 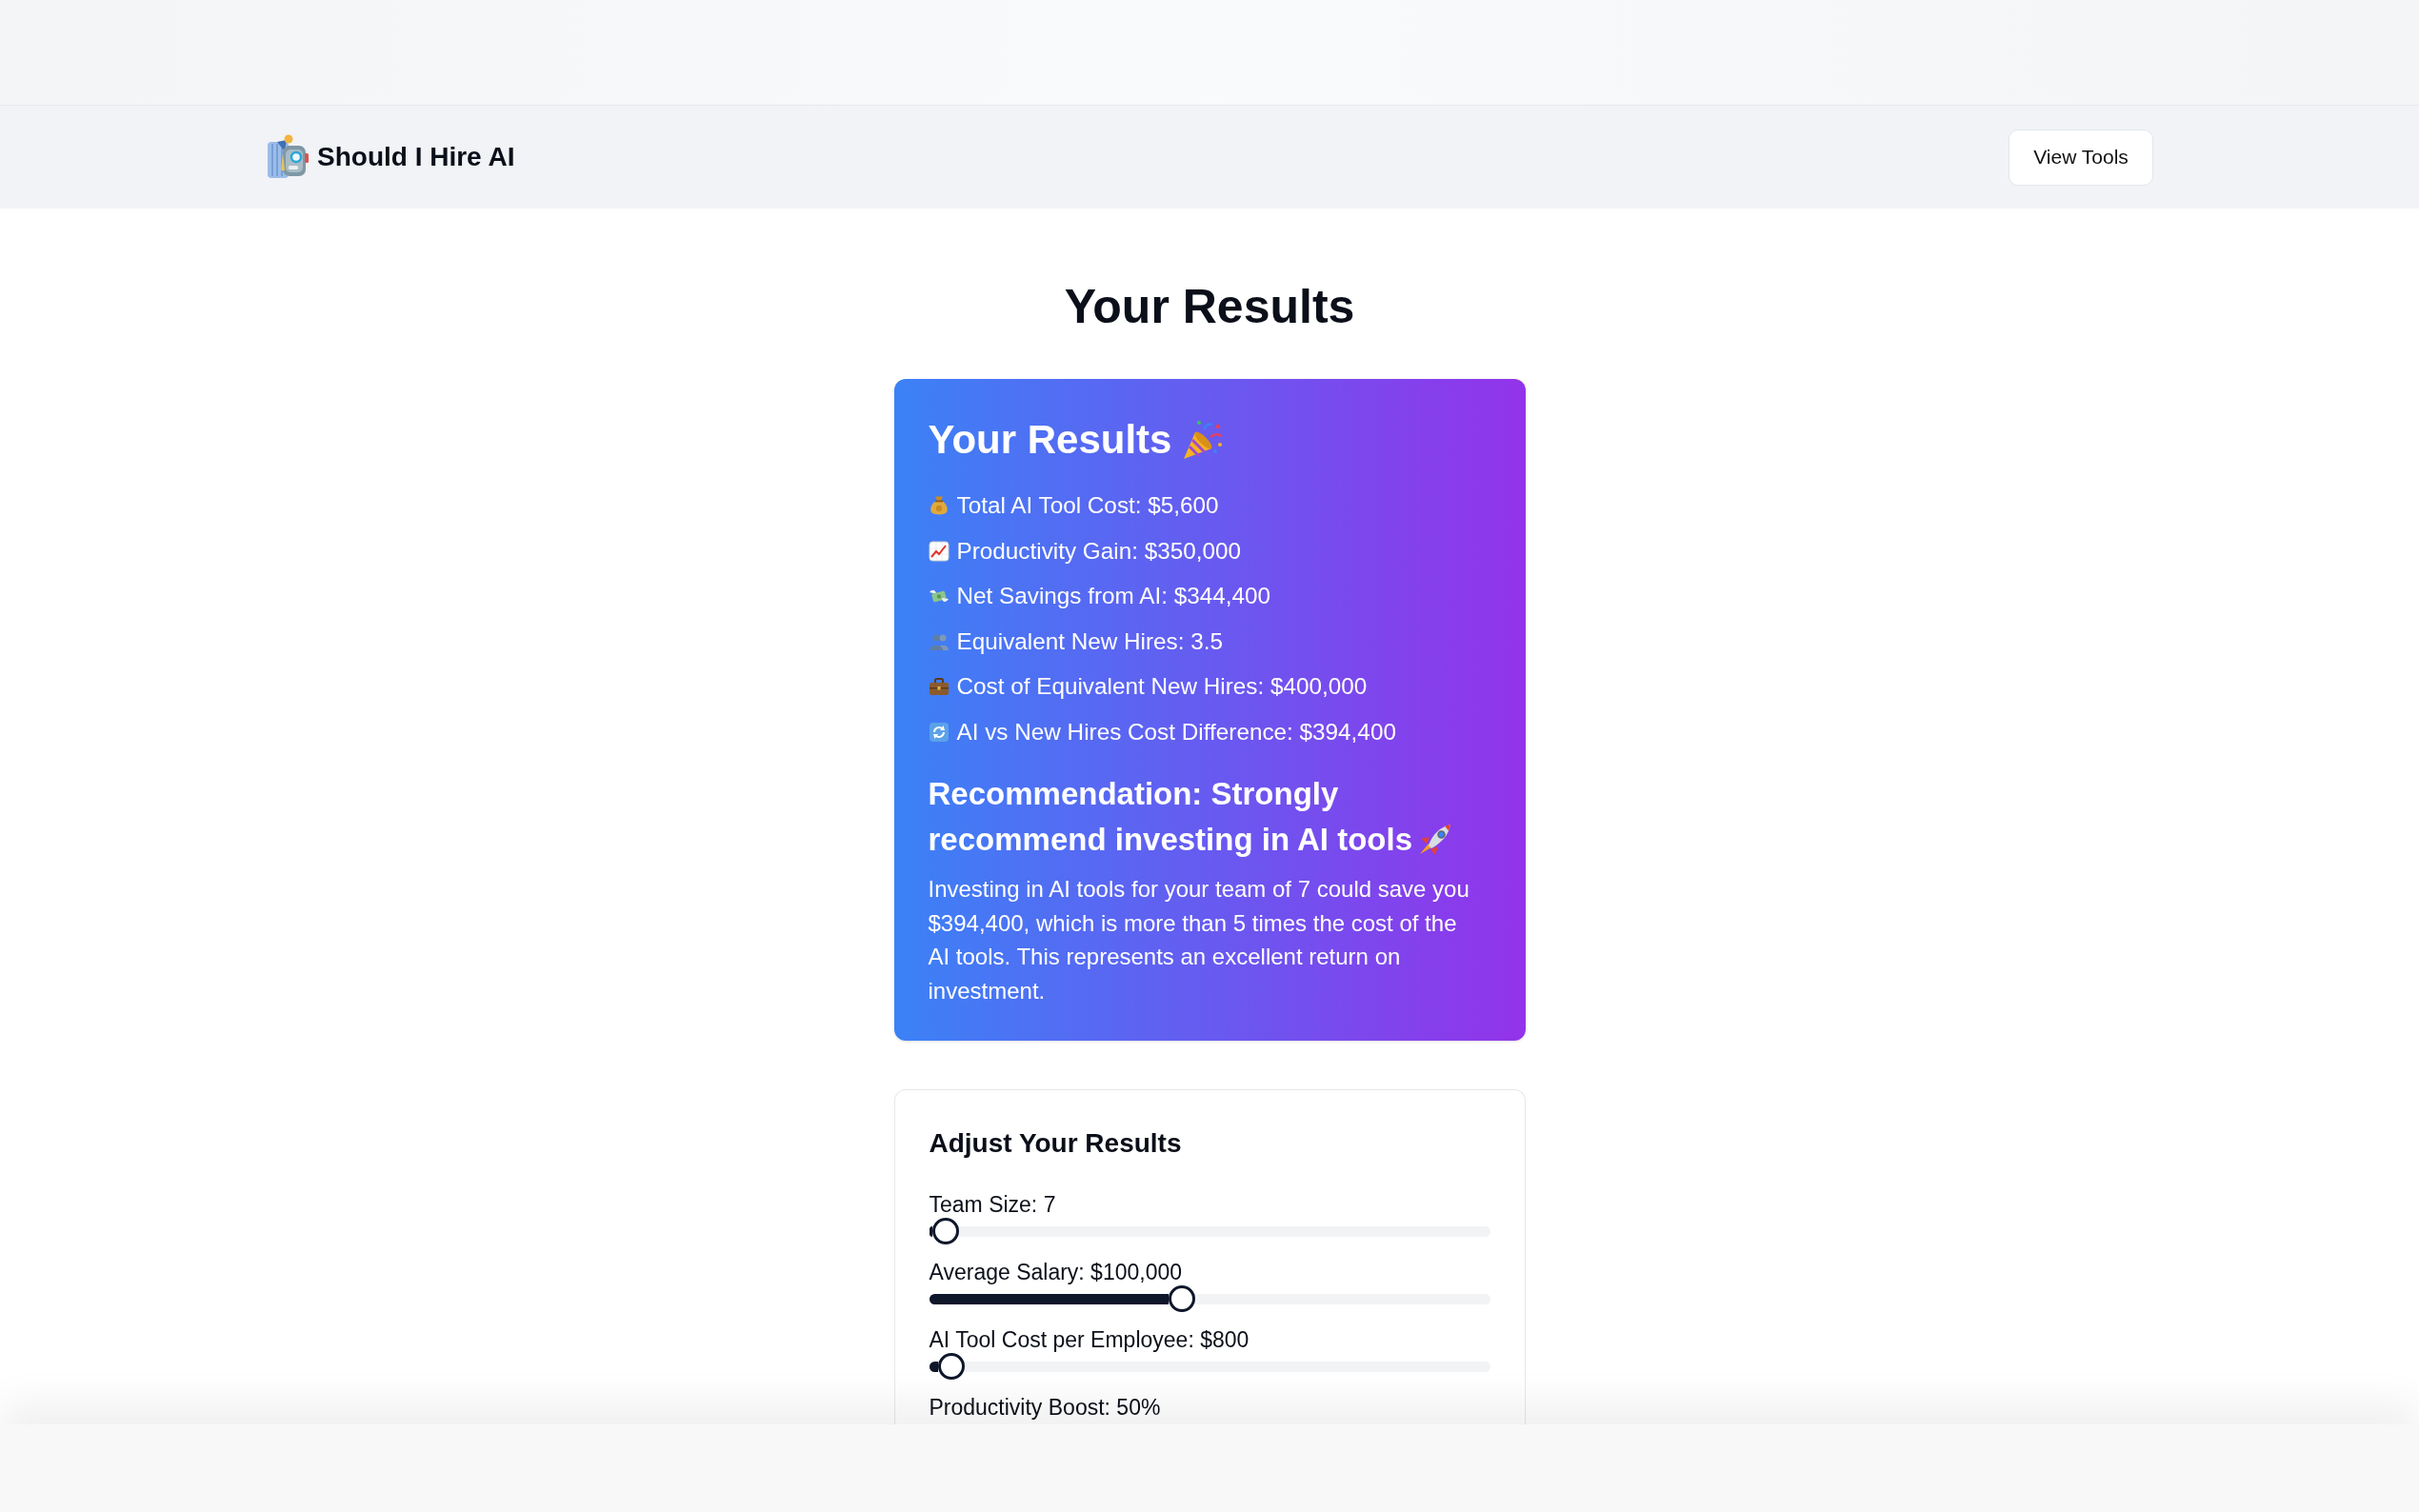 What do you see at coordinates (939, 687) in the screenshot?
I see `briefcase-icon` at bounding box center [939, 687].